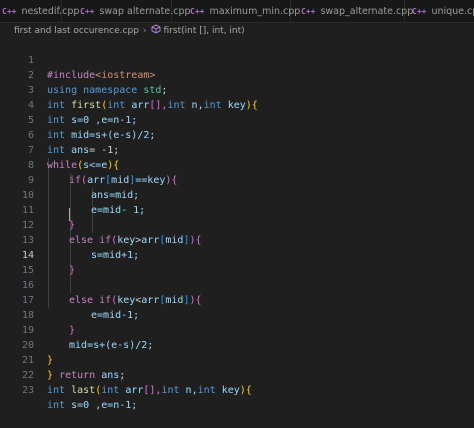 Image resolution: width=474 pixels, height=428 pixels. I want to click on code-line: 12 else if(key>arr[mid]){, so click(237, 224).